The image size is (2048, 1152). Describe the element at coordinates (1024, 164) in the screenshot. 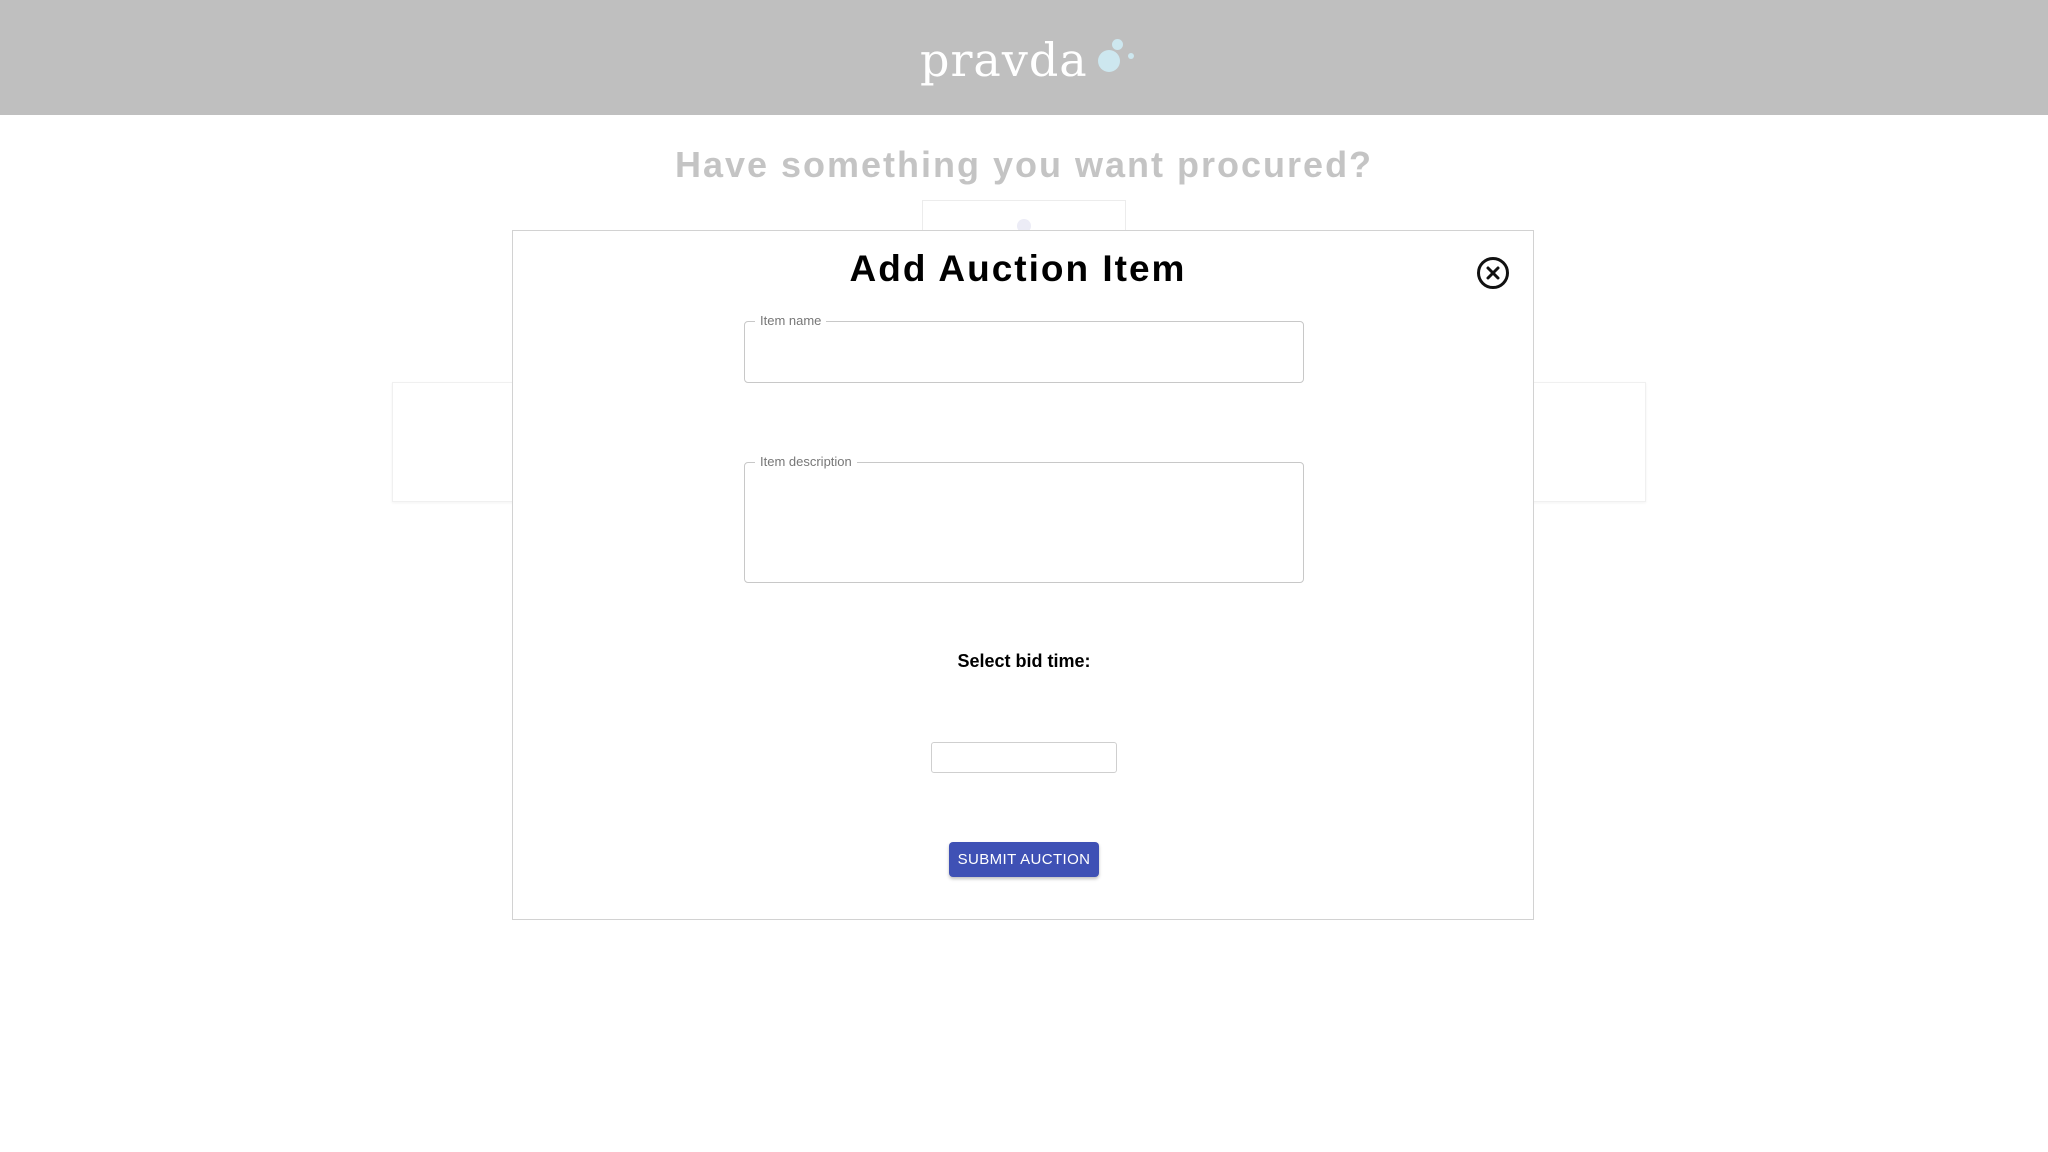

I see `page-heading: Have something you want procured?` at that location.